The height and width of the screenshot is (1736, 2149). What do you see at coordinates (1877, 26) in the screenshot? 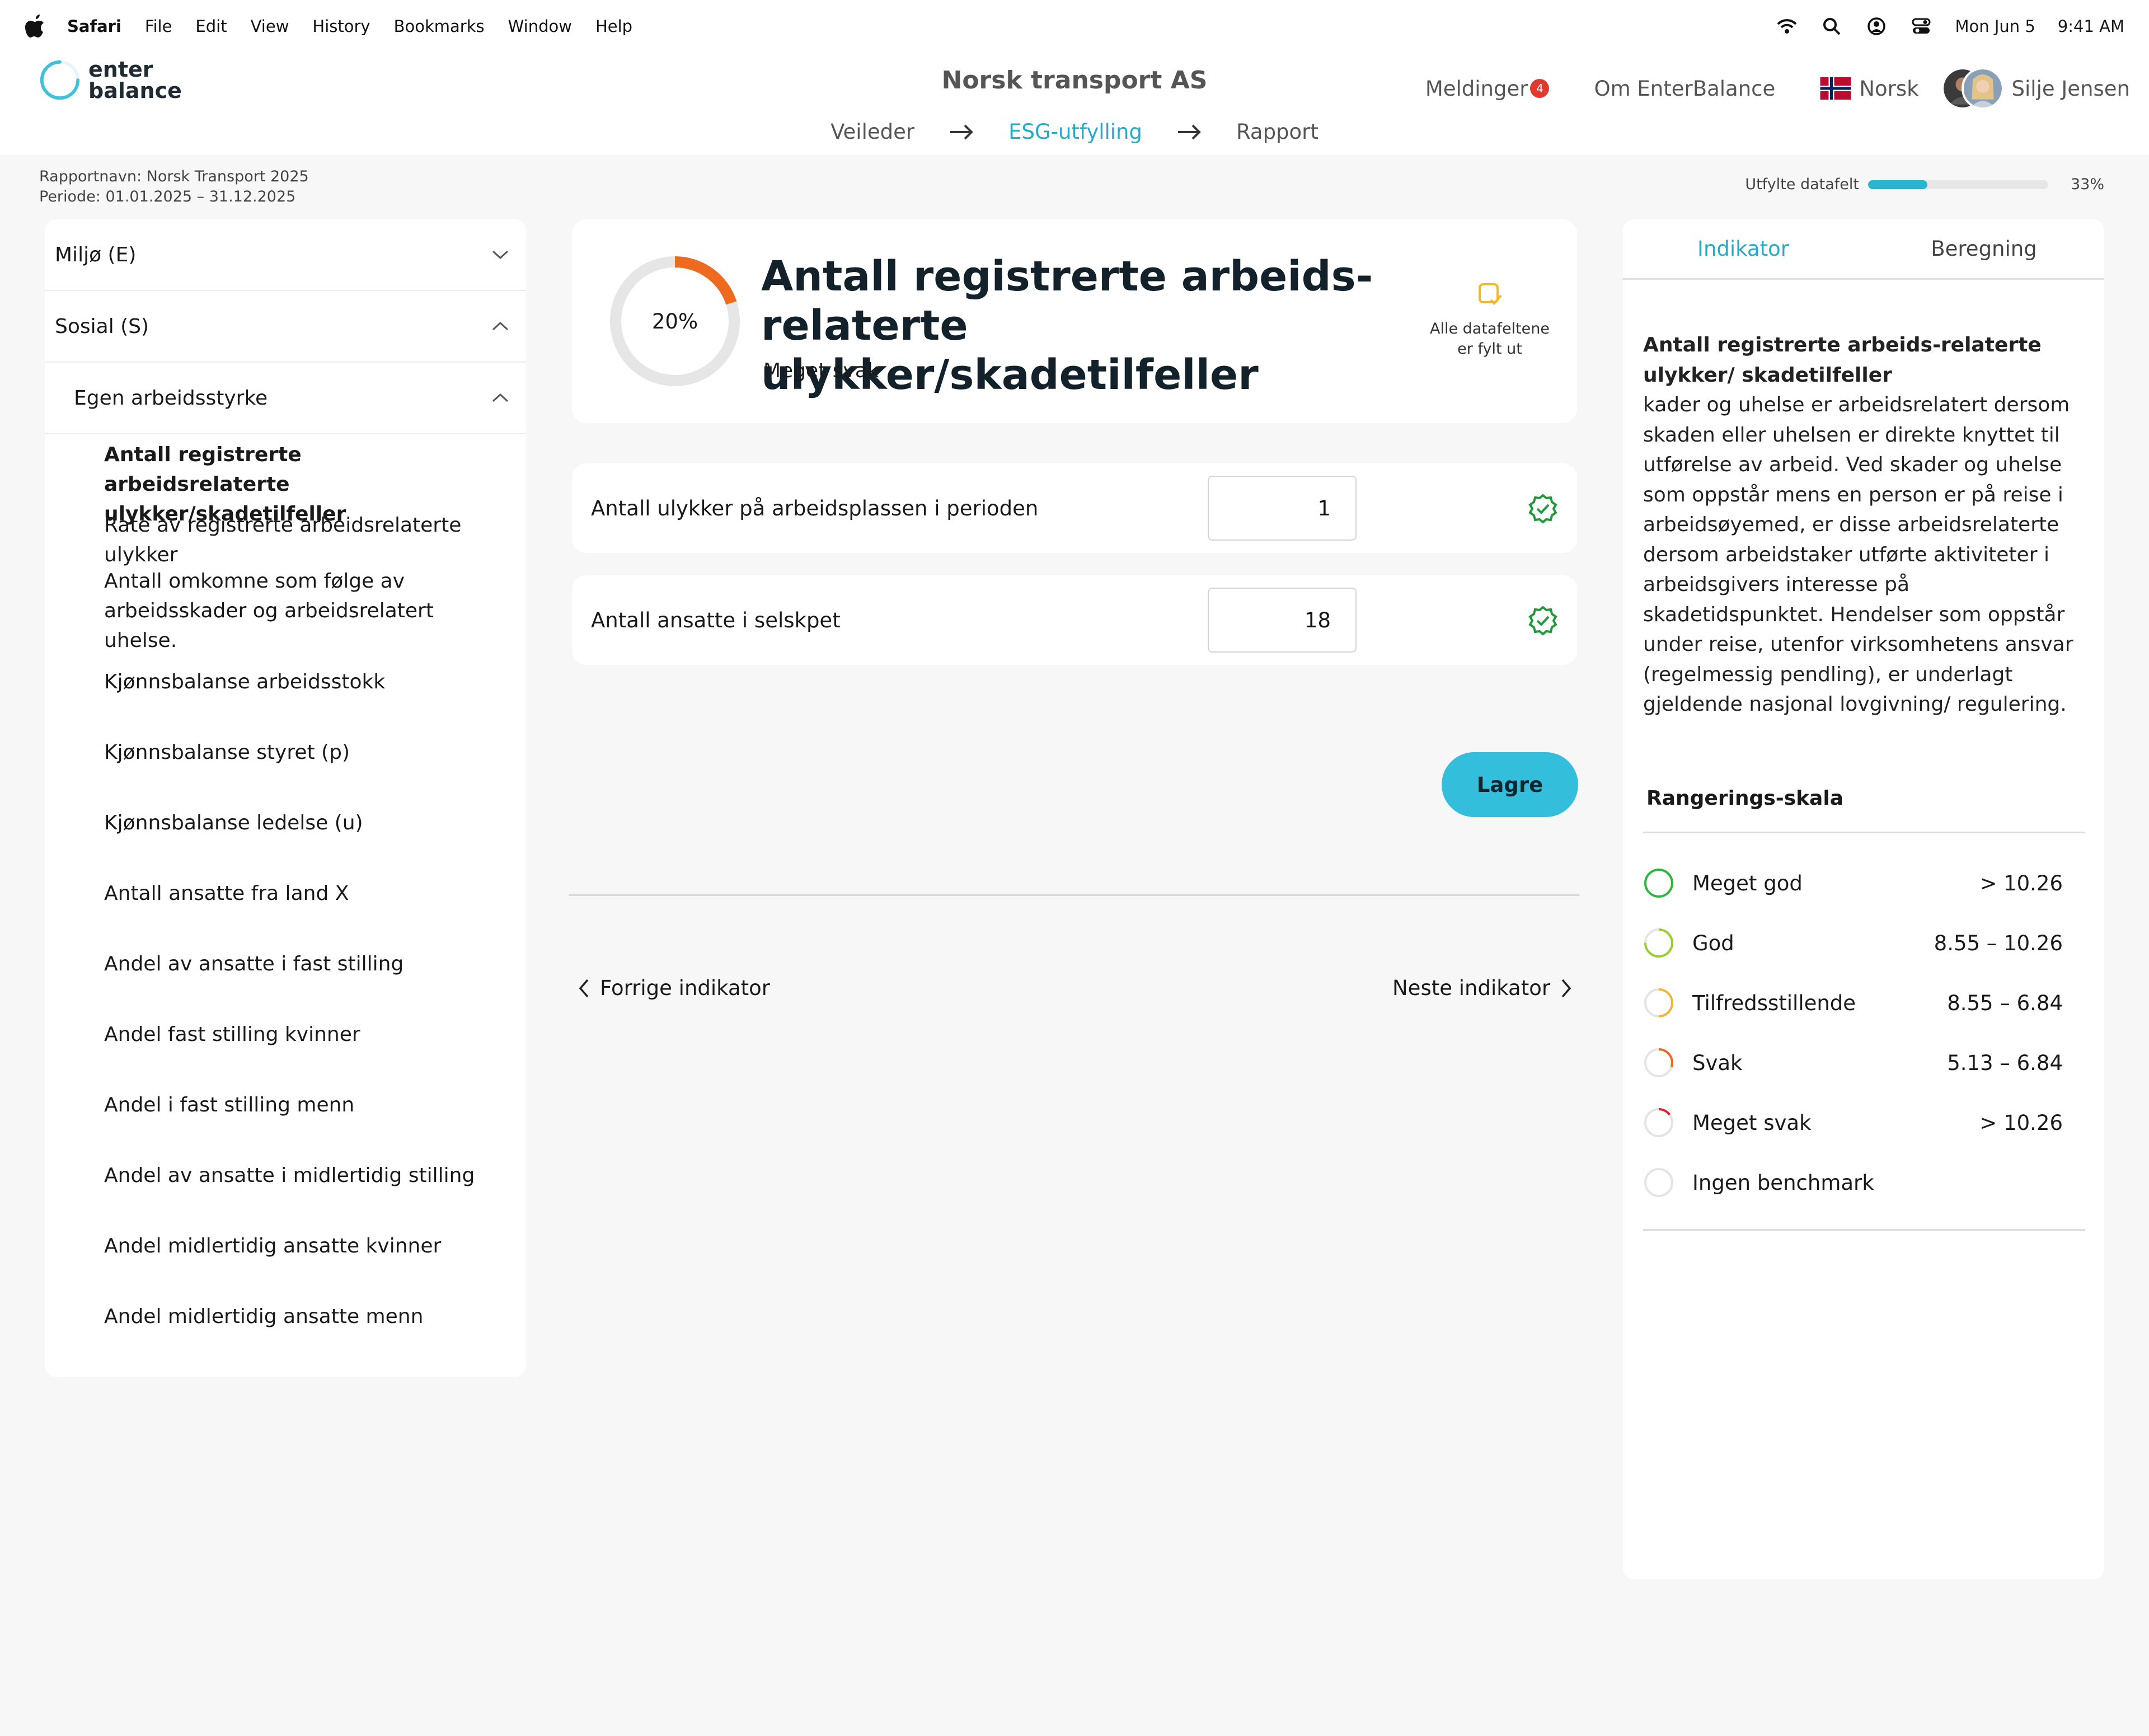
I see `user-account-icon` at bounding box center [1877, 26].